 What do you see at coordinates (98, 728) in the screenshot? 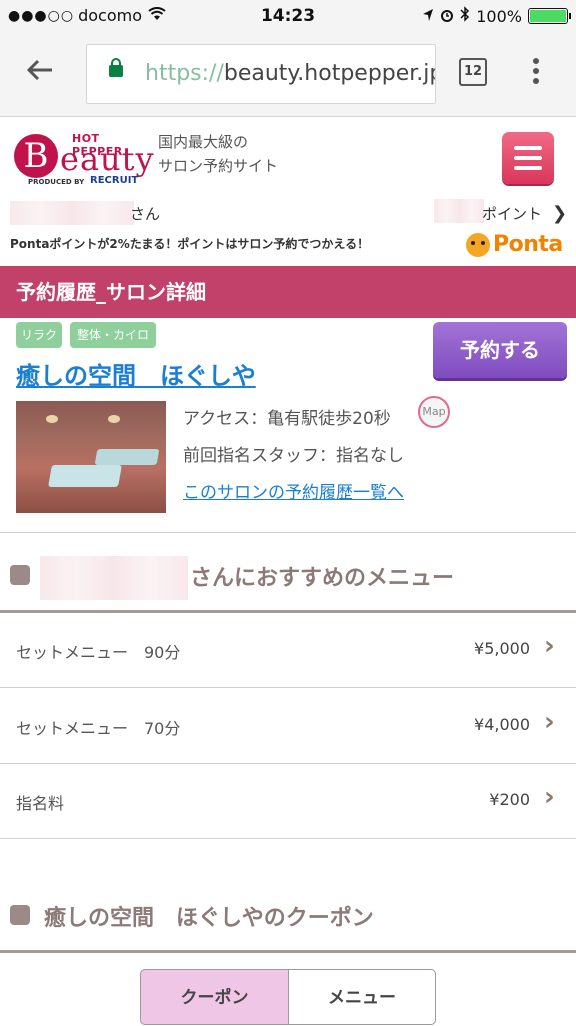
I see `menu-item-label: セットメニュー 70分` at bounding box center [98, 728].